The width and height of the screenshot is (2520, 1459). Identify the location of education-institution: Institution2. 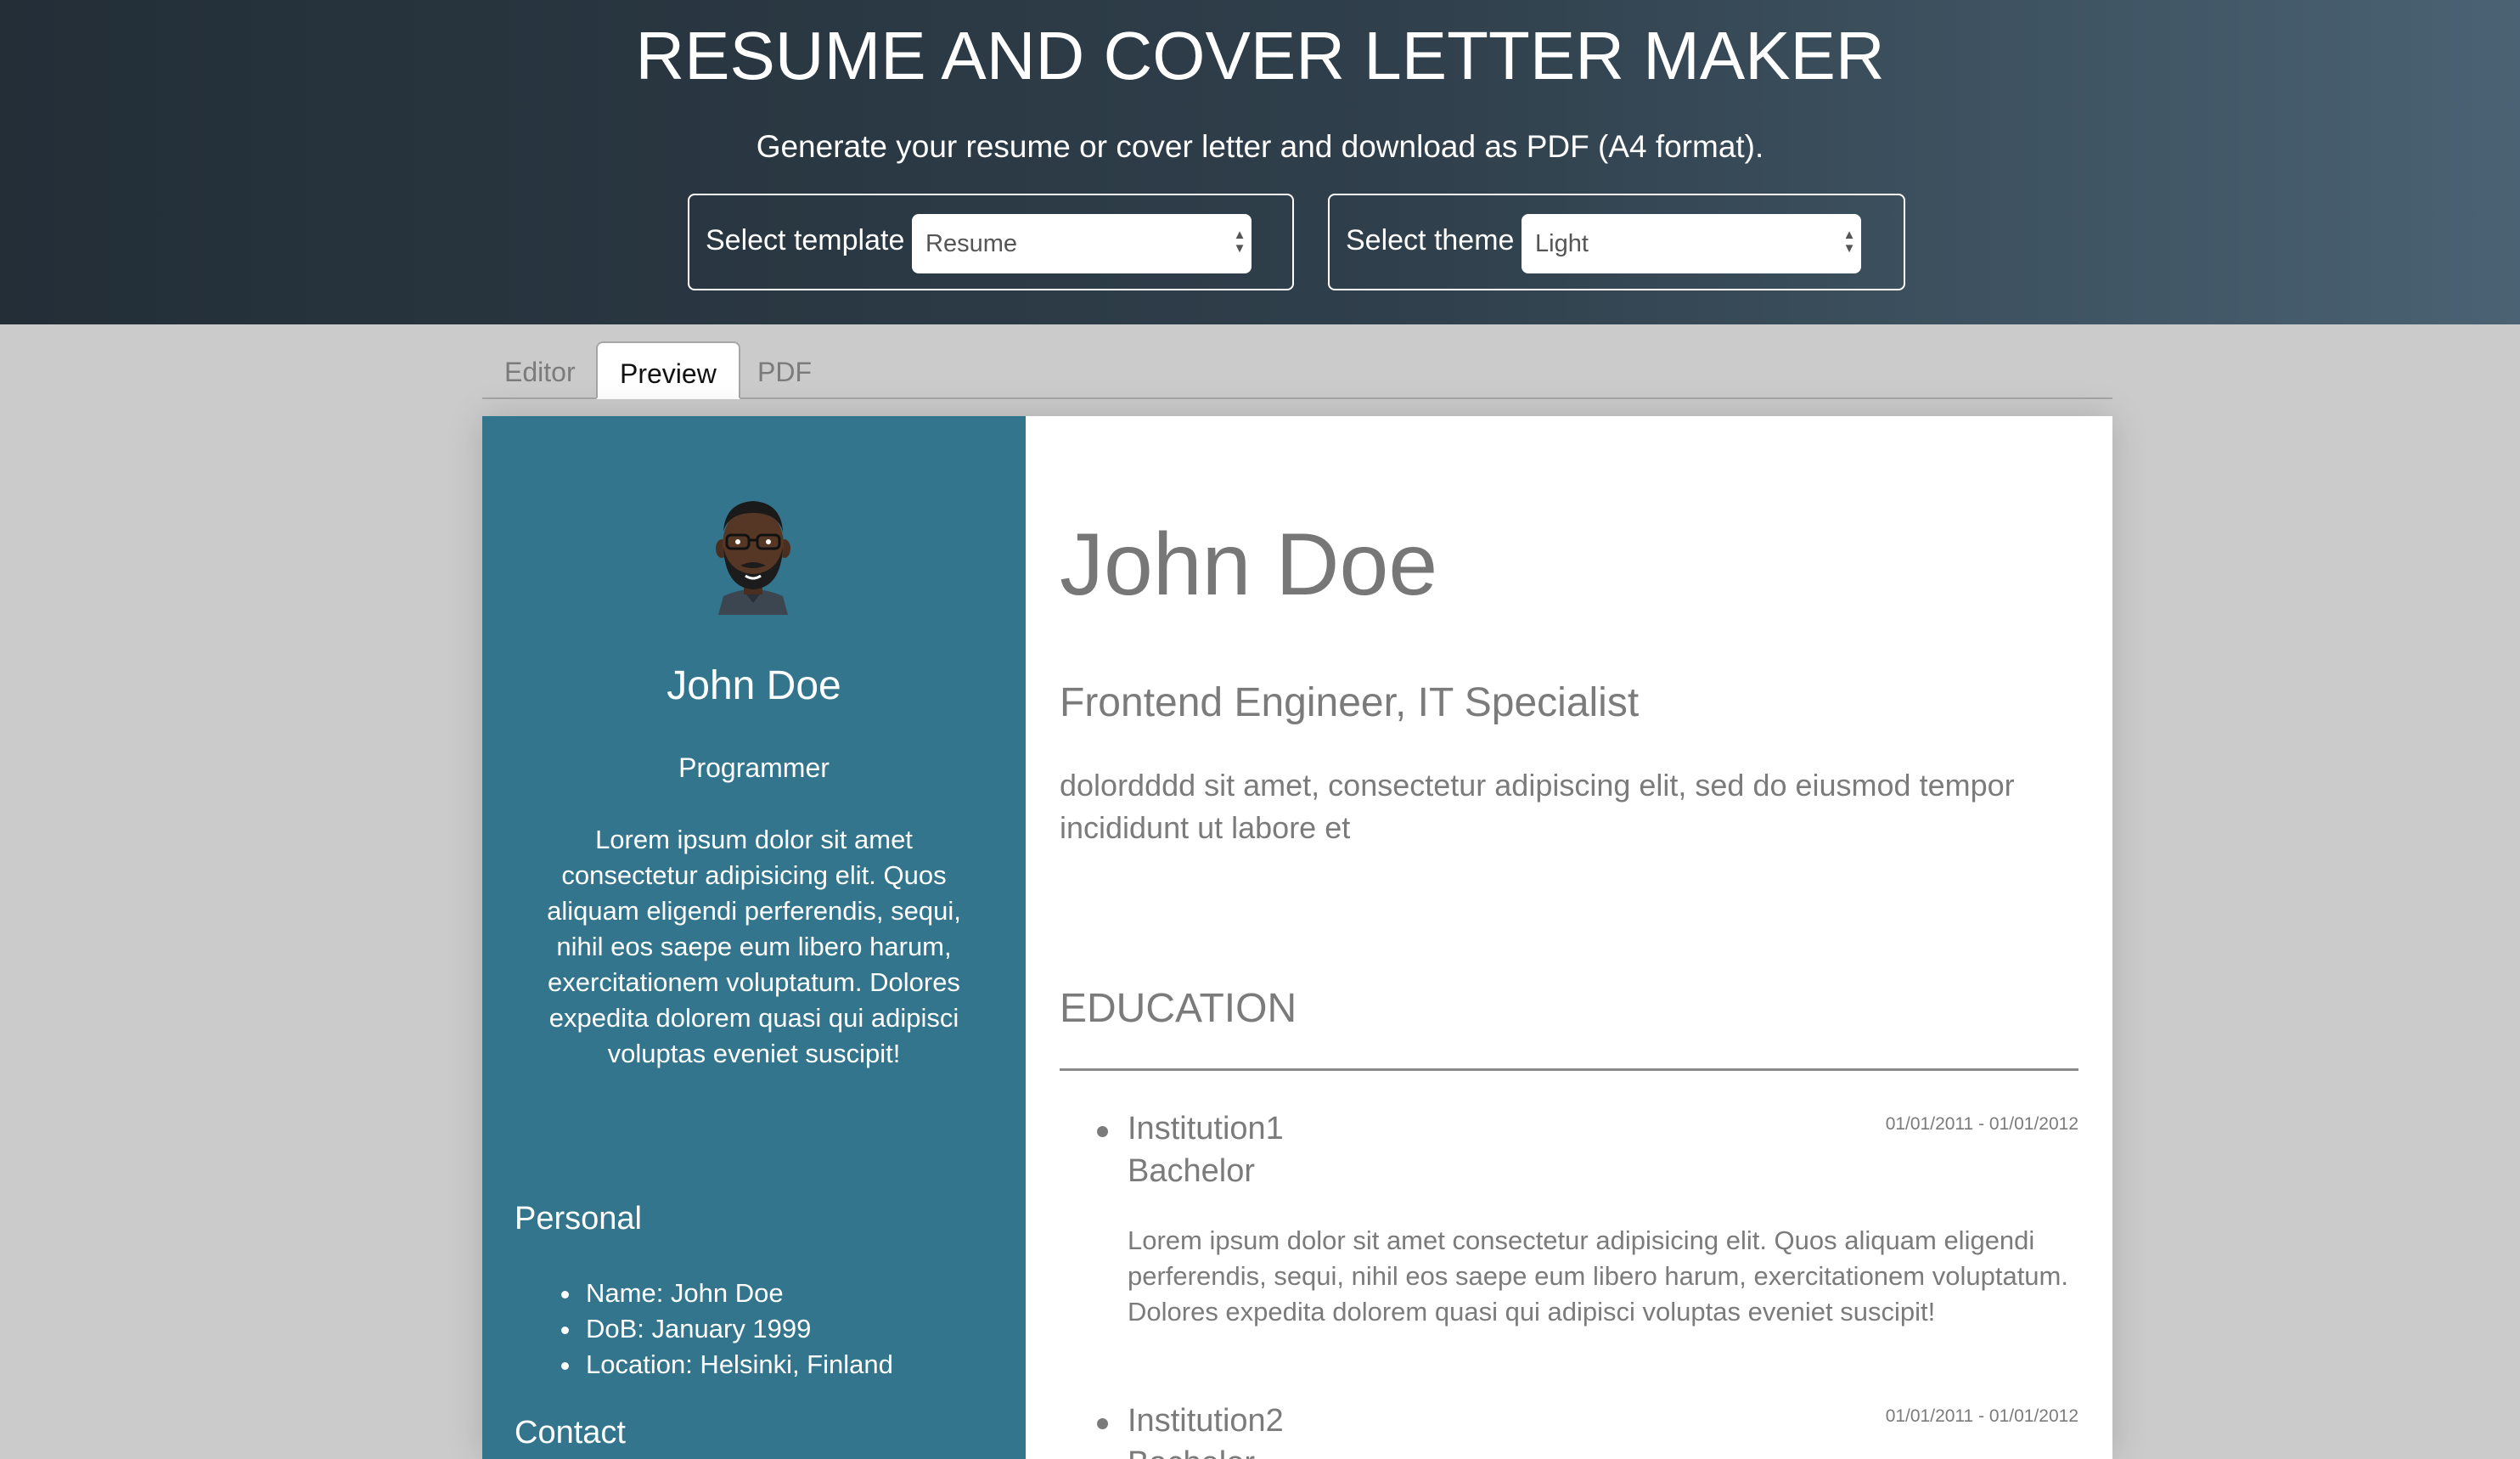
(1206, 1421).